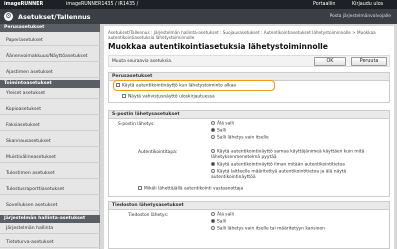 The width and height of the screenshot is (397, 249). Describe the element at coordinates (118, 85) in the screenshot. I see `use-auth-checkbox` at that location.